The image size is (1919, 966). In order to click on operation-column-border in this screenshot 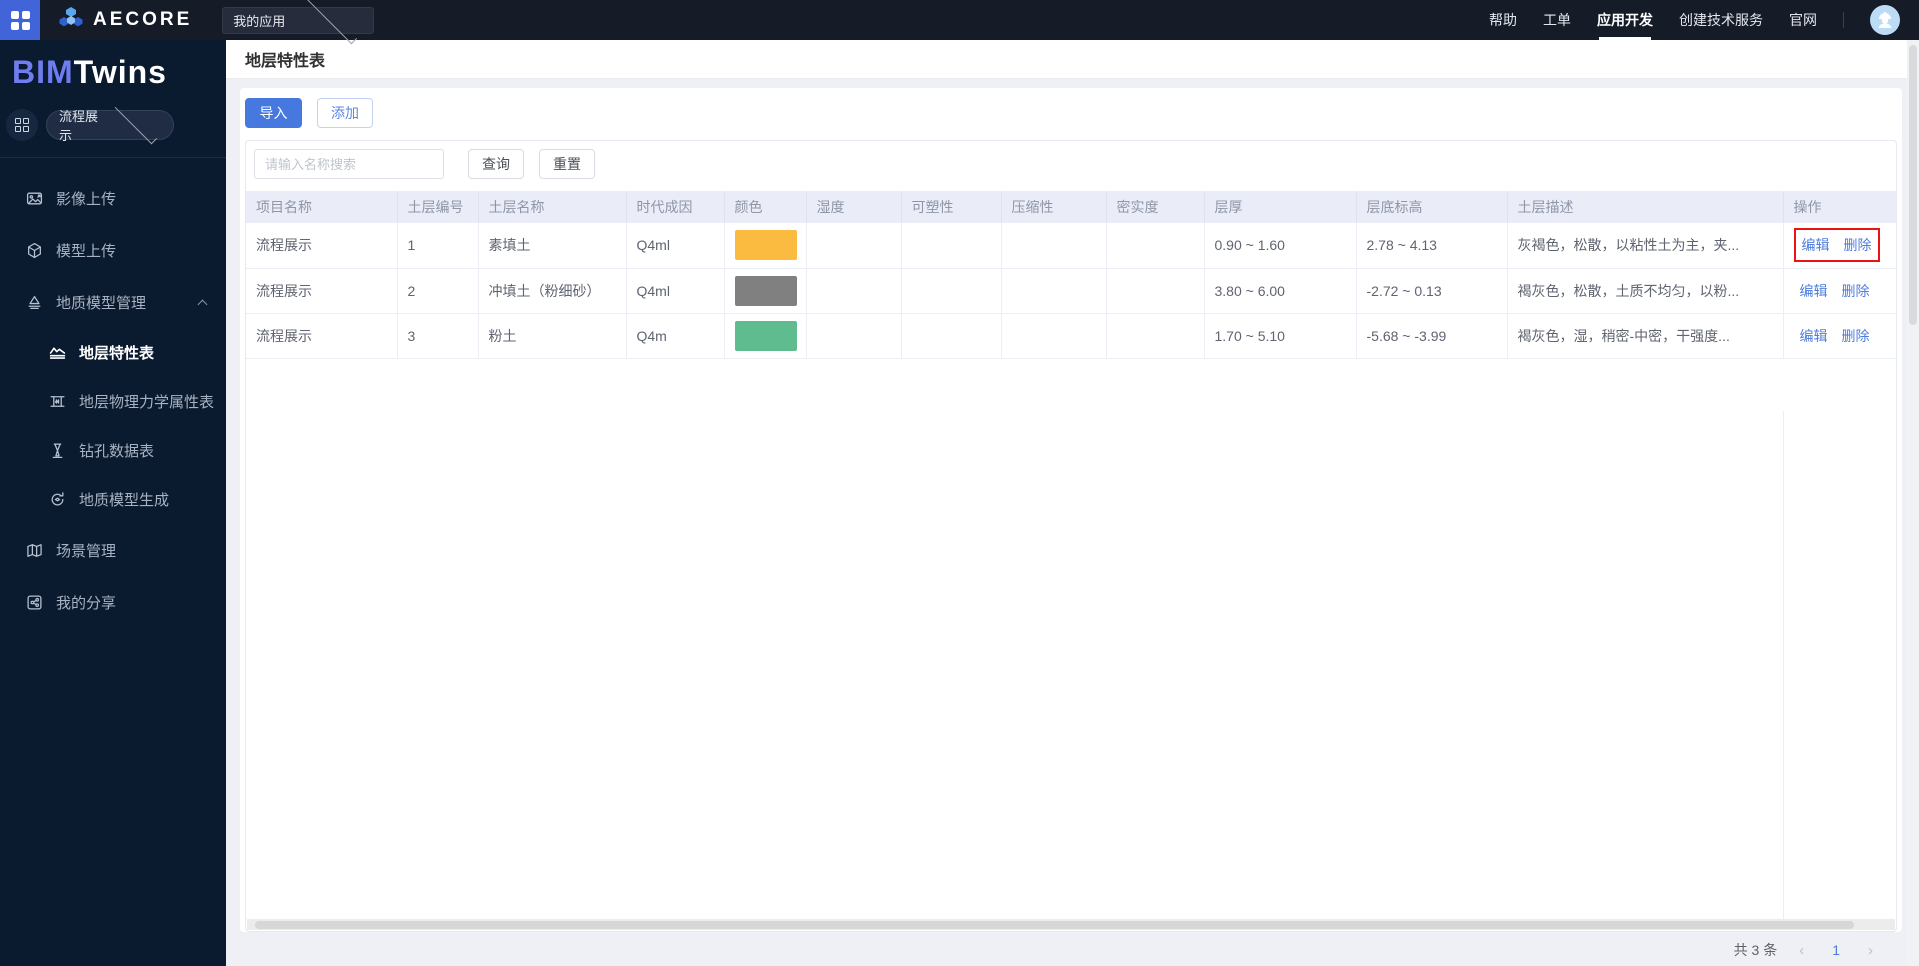, I will do `click(1783, 665)`.